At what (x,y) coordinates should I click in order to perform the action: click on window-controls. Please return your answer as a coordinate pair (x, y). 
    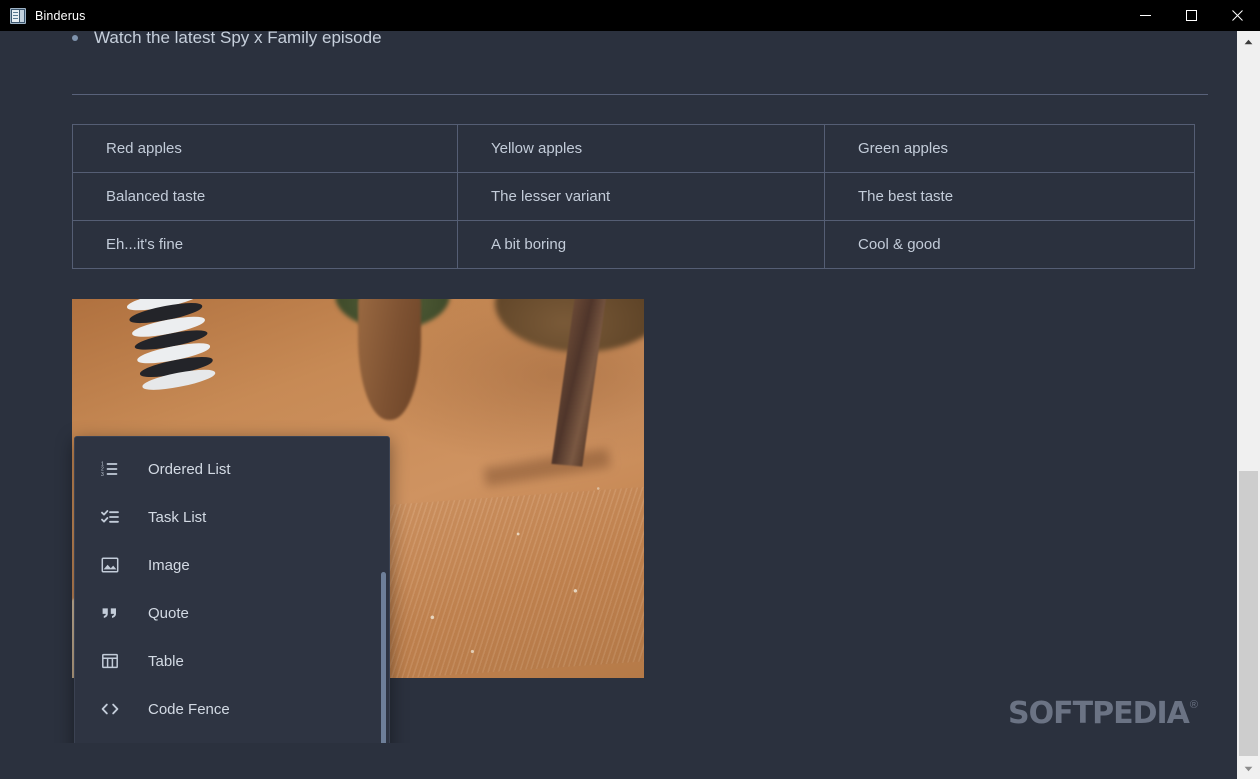
    Looking at the image, I should click on (1191, 15).